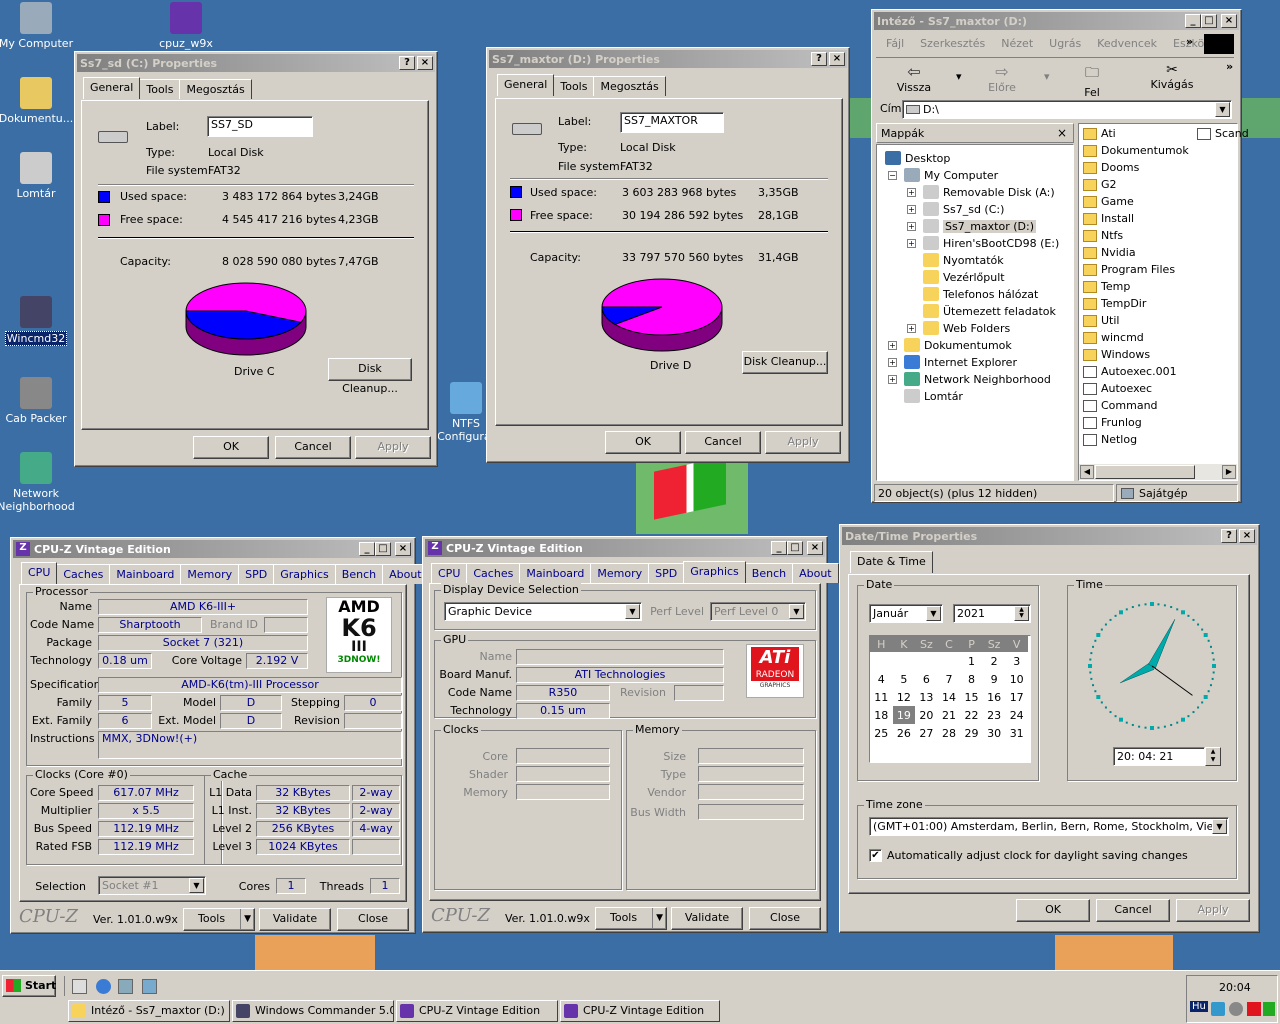  What do you see at coordinates (963, 260) in the screenshot?
I see `tree-item: Nyomtatók` at bounding box center [963, 260].